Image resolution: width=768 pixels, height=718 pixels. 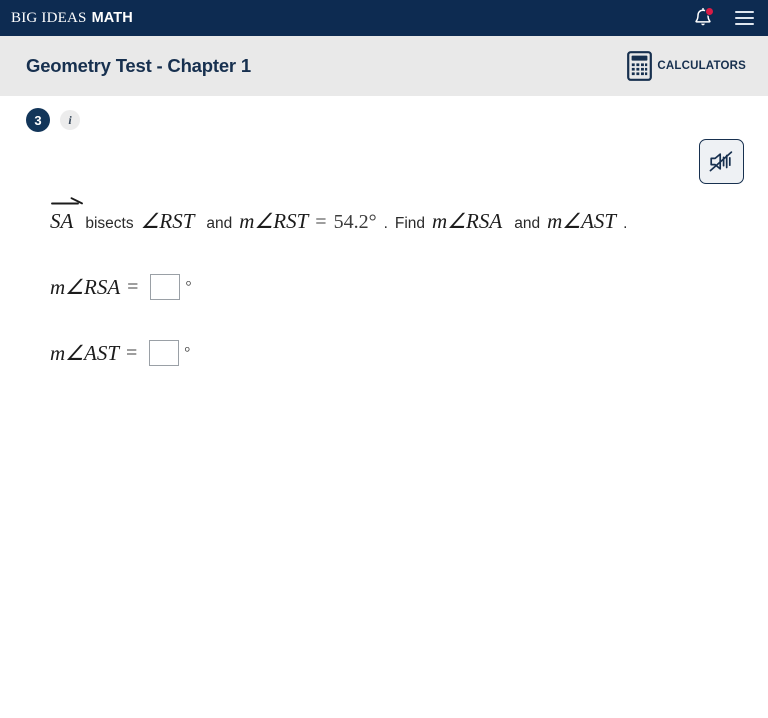 What do you see at coordinates (133, 286) in the screenshot?
I see `answer-equals-rsa: =` at bounding box center [133, 286].